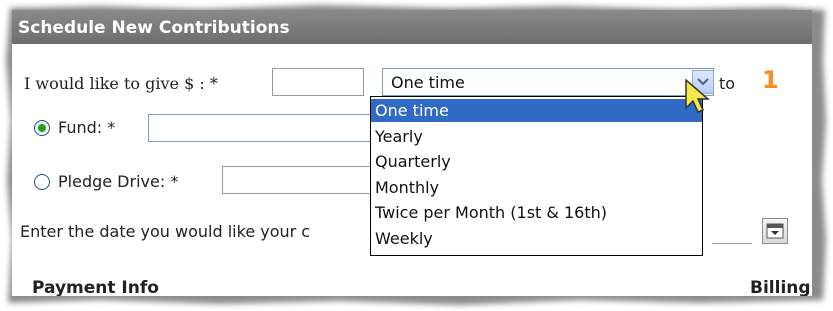 The height and width of the screenshot is (311, 833). What do you see at coordinates (95, 287) in the screenshot?
I see `payment-info-heading: Payment Info` at bounding box center [95, 287].